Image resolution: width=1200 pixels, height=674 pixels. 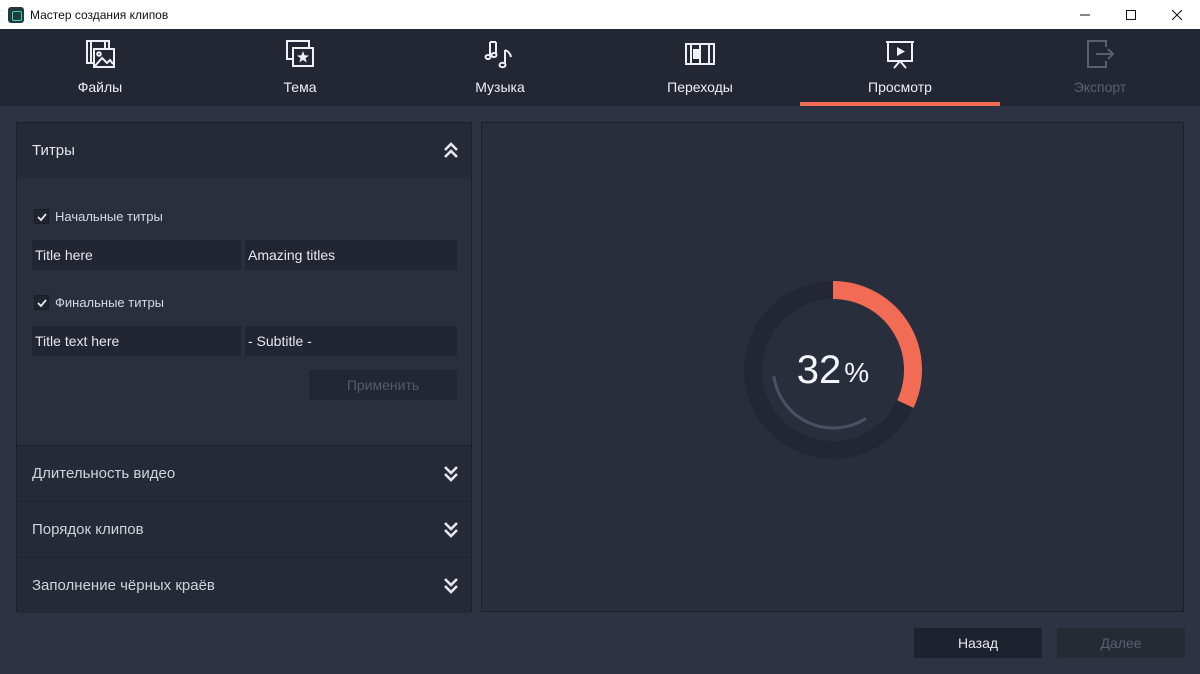 What do you see at coordinates (136, 341) in the screenshot?
I see `closing-title-field: Title text here` at bounding box center [136, 341].